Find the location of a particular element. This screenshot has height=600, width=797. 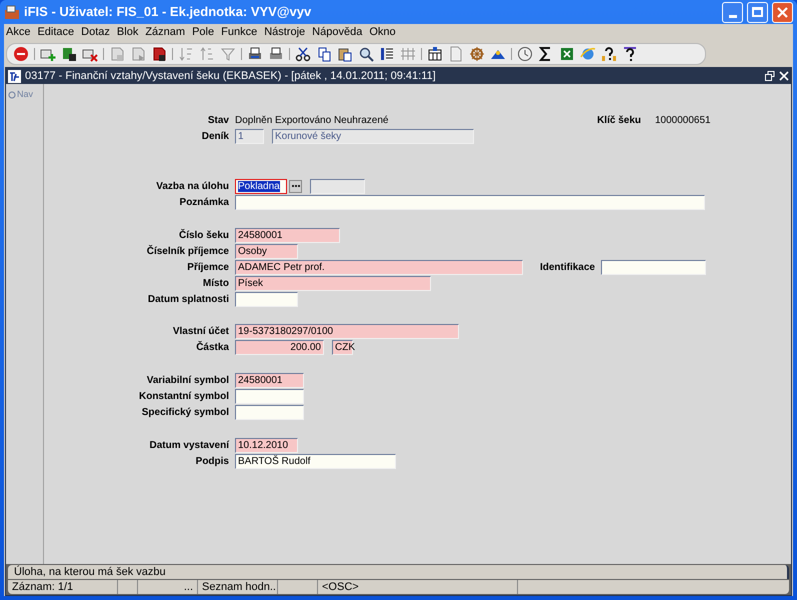

save-record-icon is located at coordinates (69, 54).